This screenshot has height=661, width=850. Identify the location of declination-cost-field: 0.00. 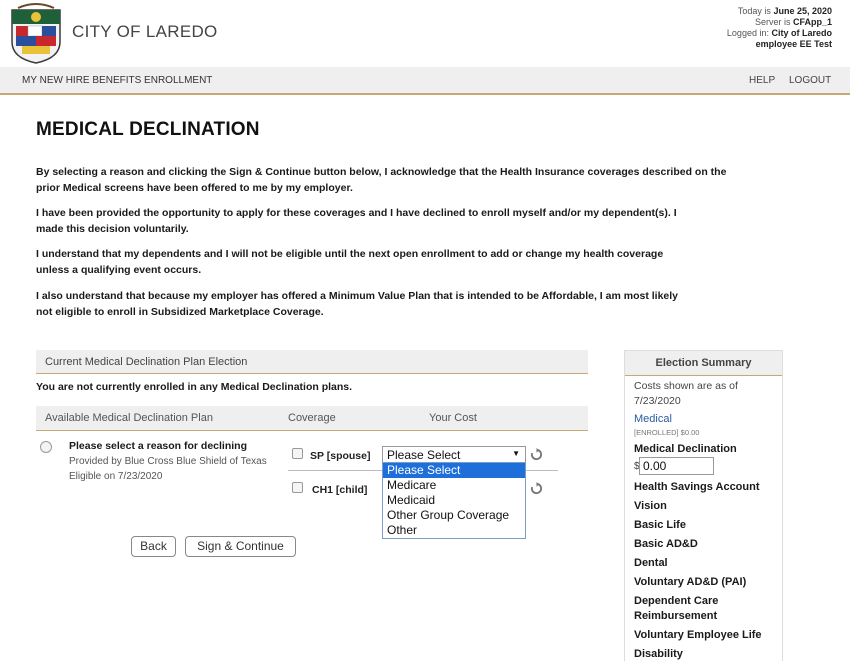
(676, 466).